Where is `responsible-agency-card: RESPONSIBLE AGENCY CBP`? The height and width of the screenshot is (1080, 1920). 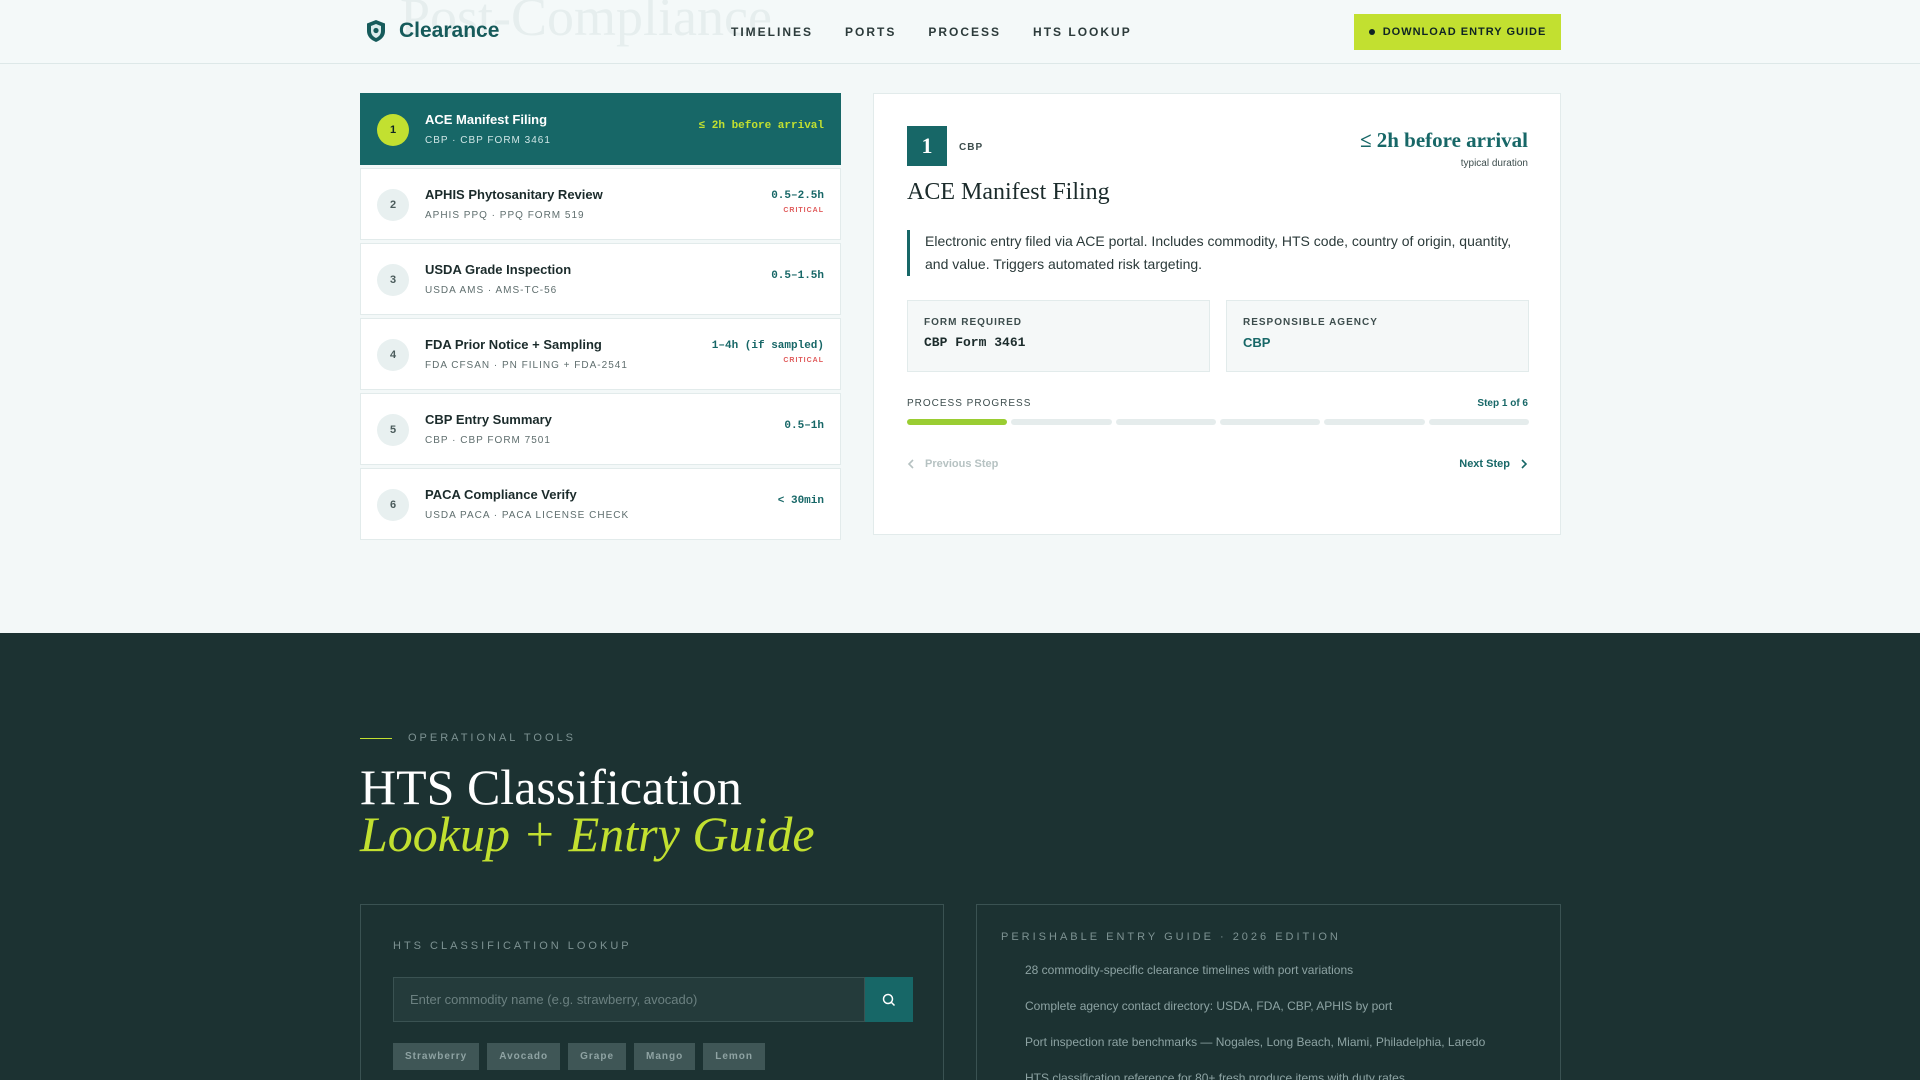 responsible-agency-card: RESPONSIBLE AGENCY CBP is located at coordinates (1377, 336).